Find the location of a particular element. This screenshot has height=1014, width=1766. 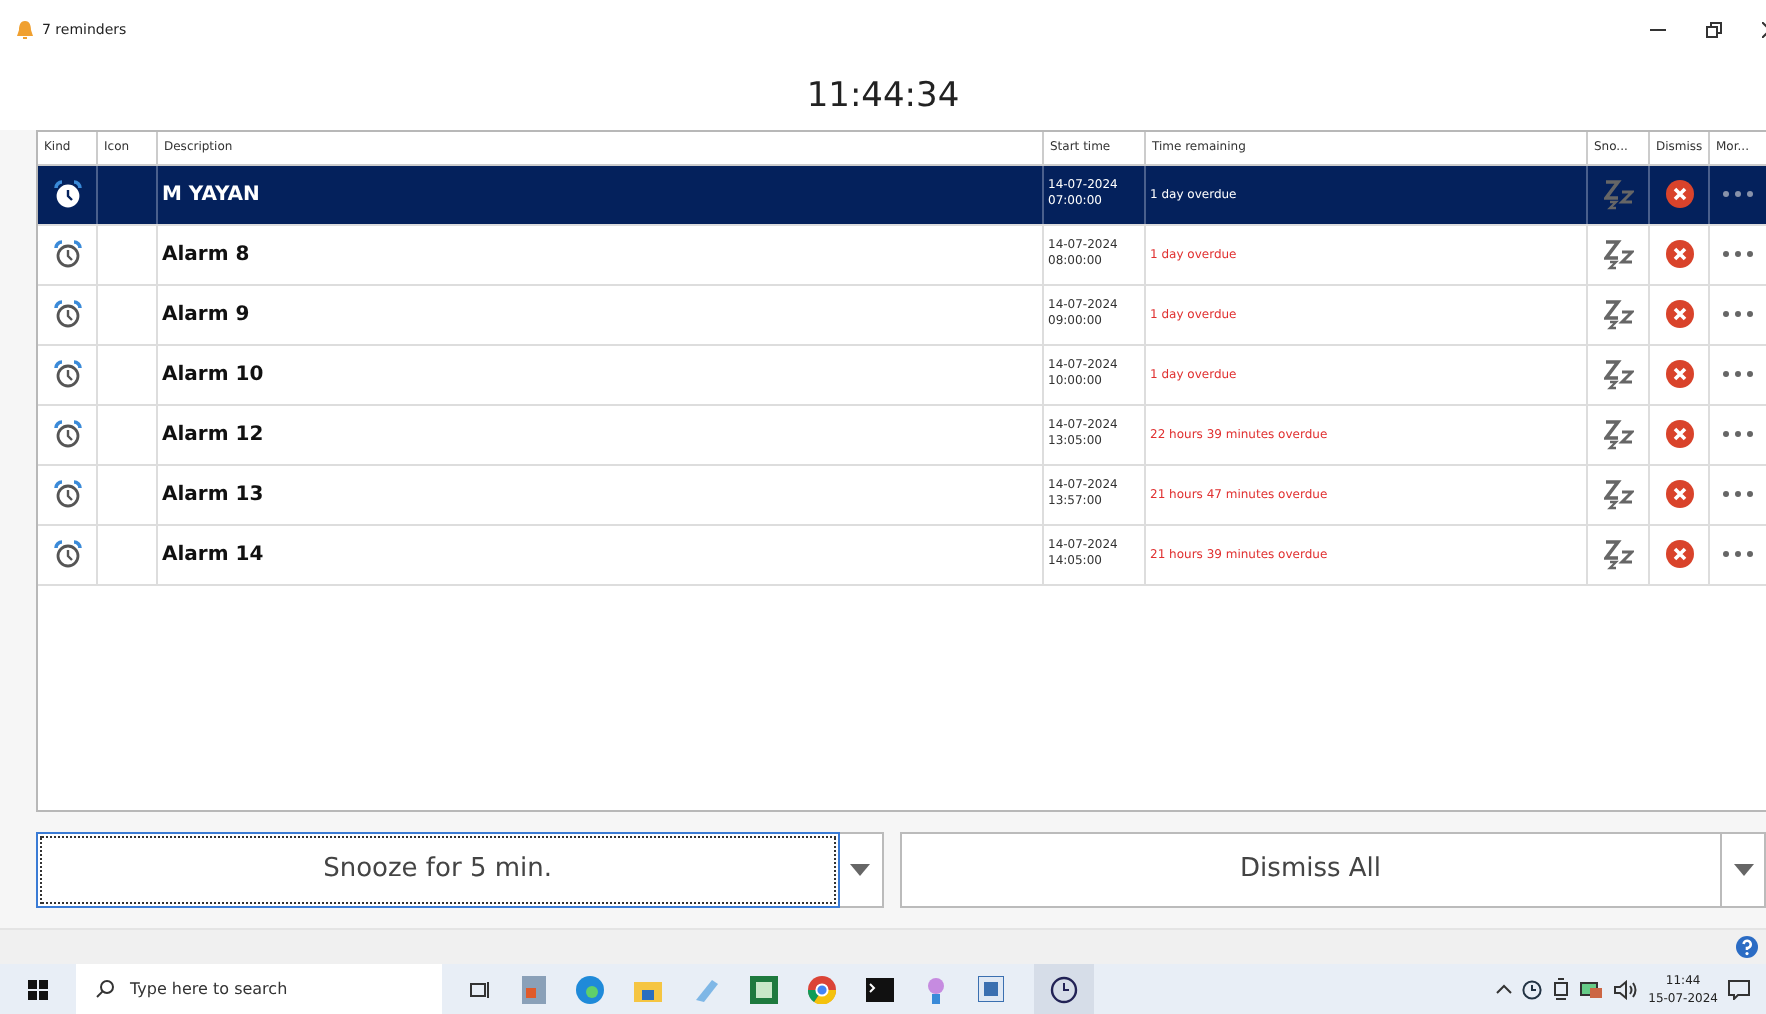

taskbar-search-field: Type here to search is located at coordinates (259, 989).